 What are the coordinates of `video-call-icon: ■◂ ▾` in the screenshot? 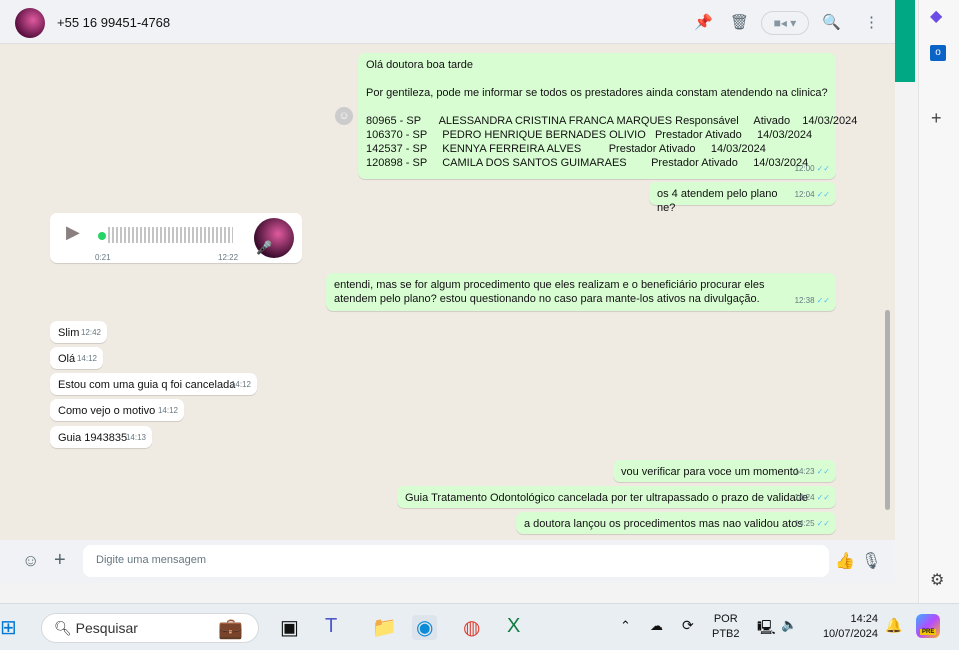 It's located at (785, 23).